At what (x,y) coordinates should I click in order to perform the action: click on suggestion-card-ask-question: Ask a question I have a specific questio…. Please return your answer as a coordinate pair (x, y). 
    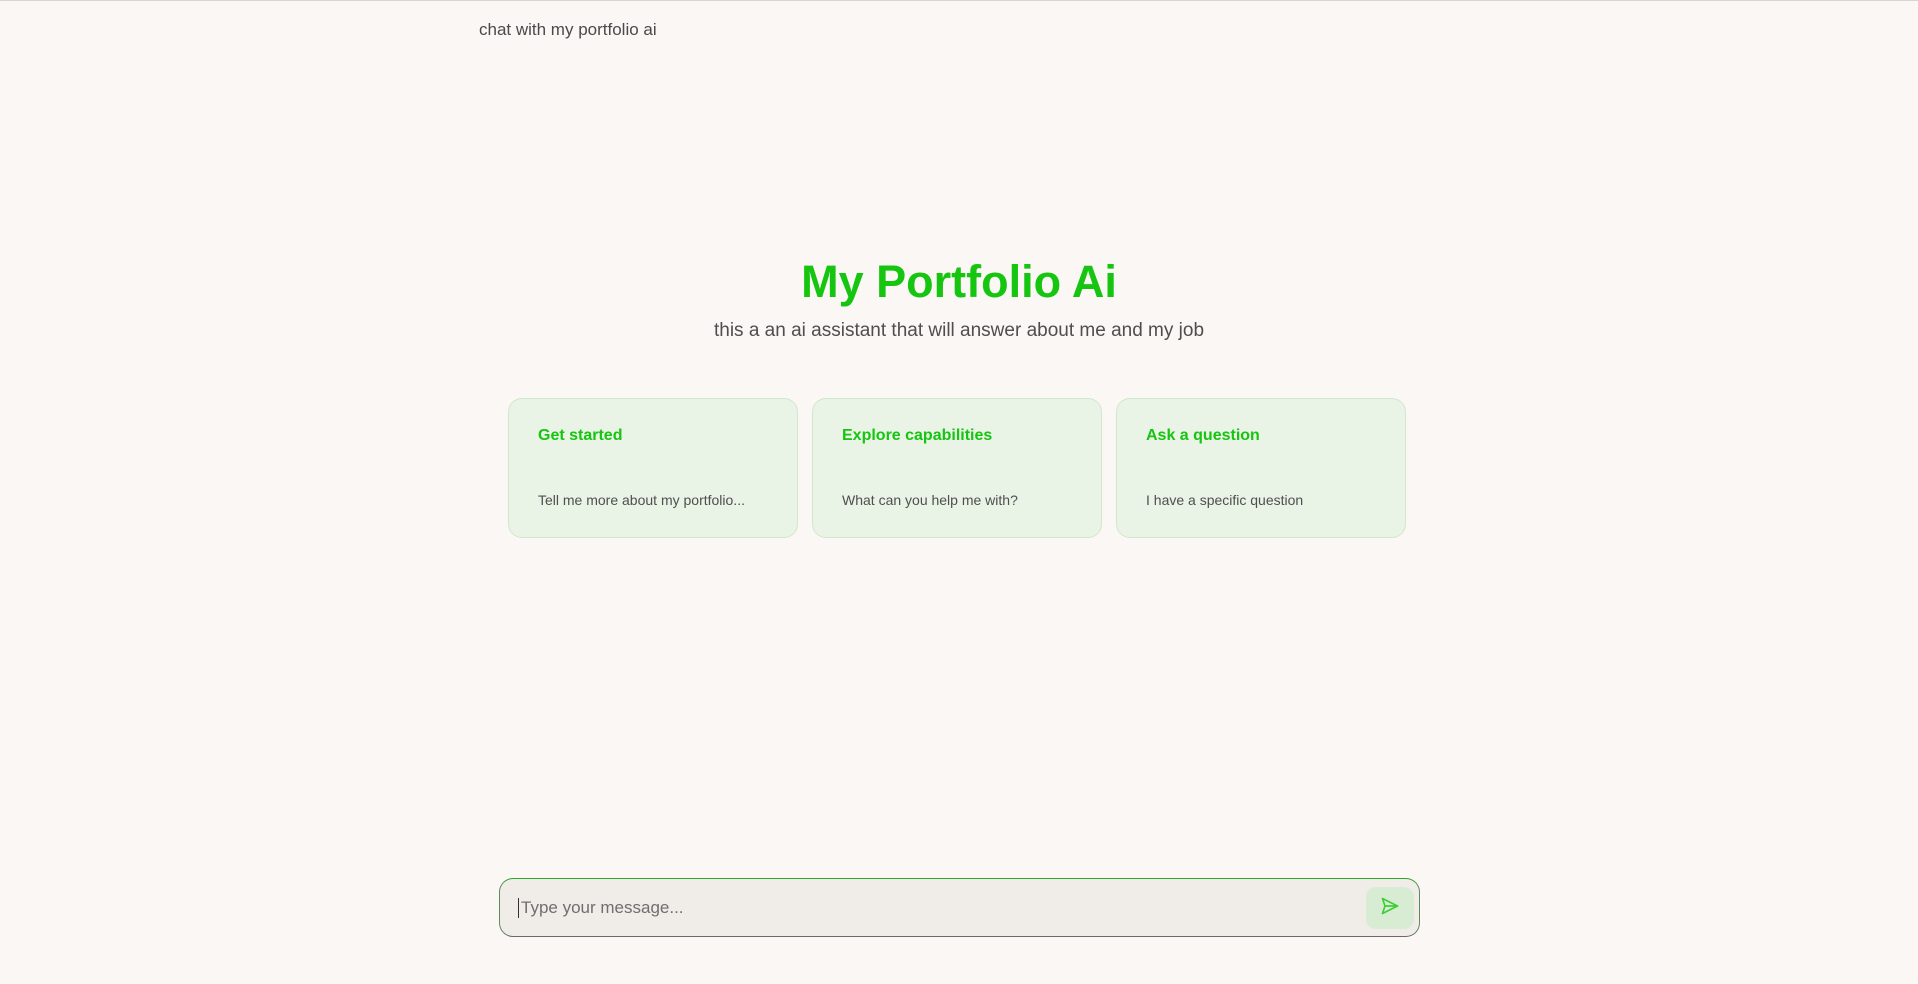
    Looking at the image, I should click on (1261, 468).